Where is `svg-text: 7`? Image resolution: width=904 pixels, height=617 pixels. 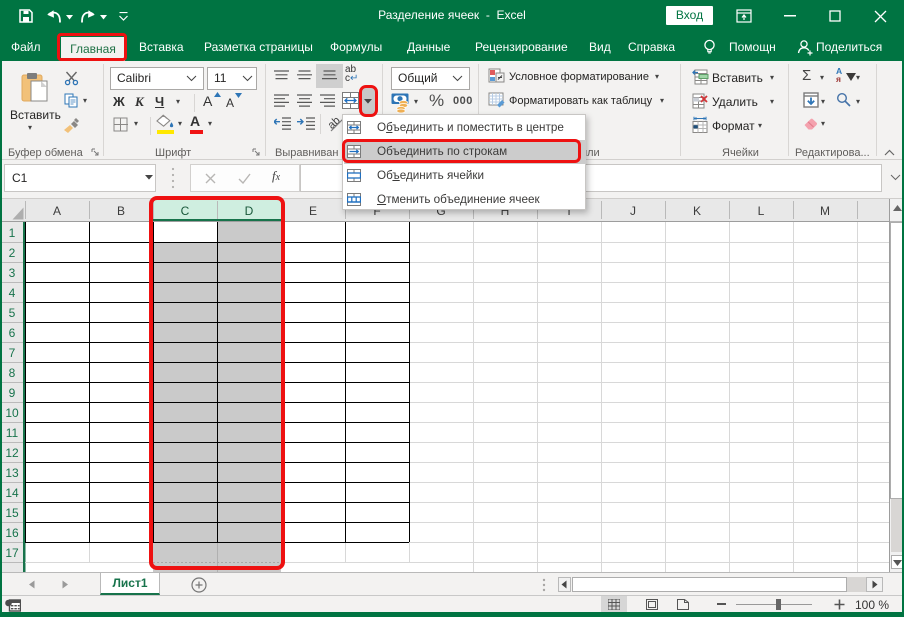 svg-text: 7 is located at coordinates (12, 353).